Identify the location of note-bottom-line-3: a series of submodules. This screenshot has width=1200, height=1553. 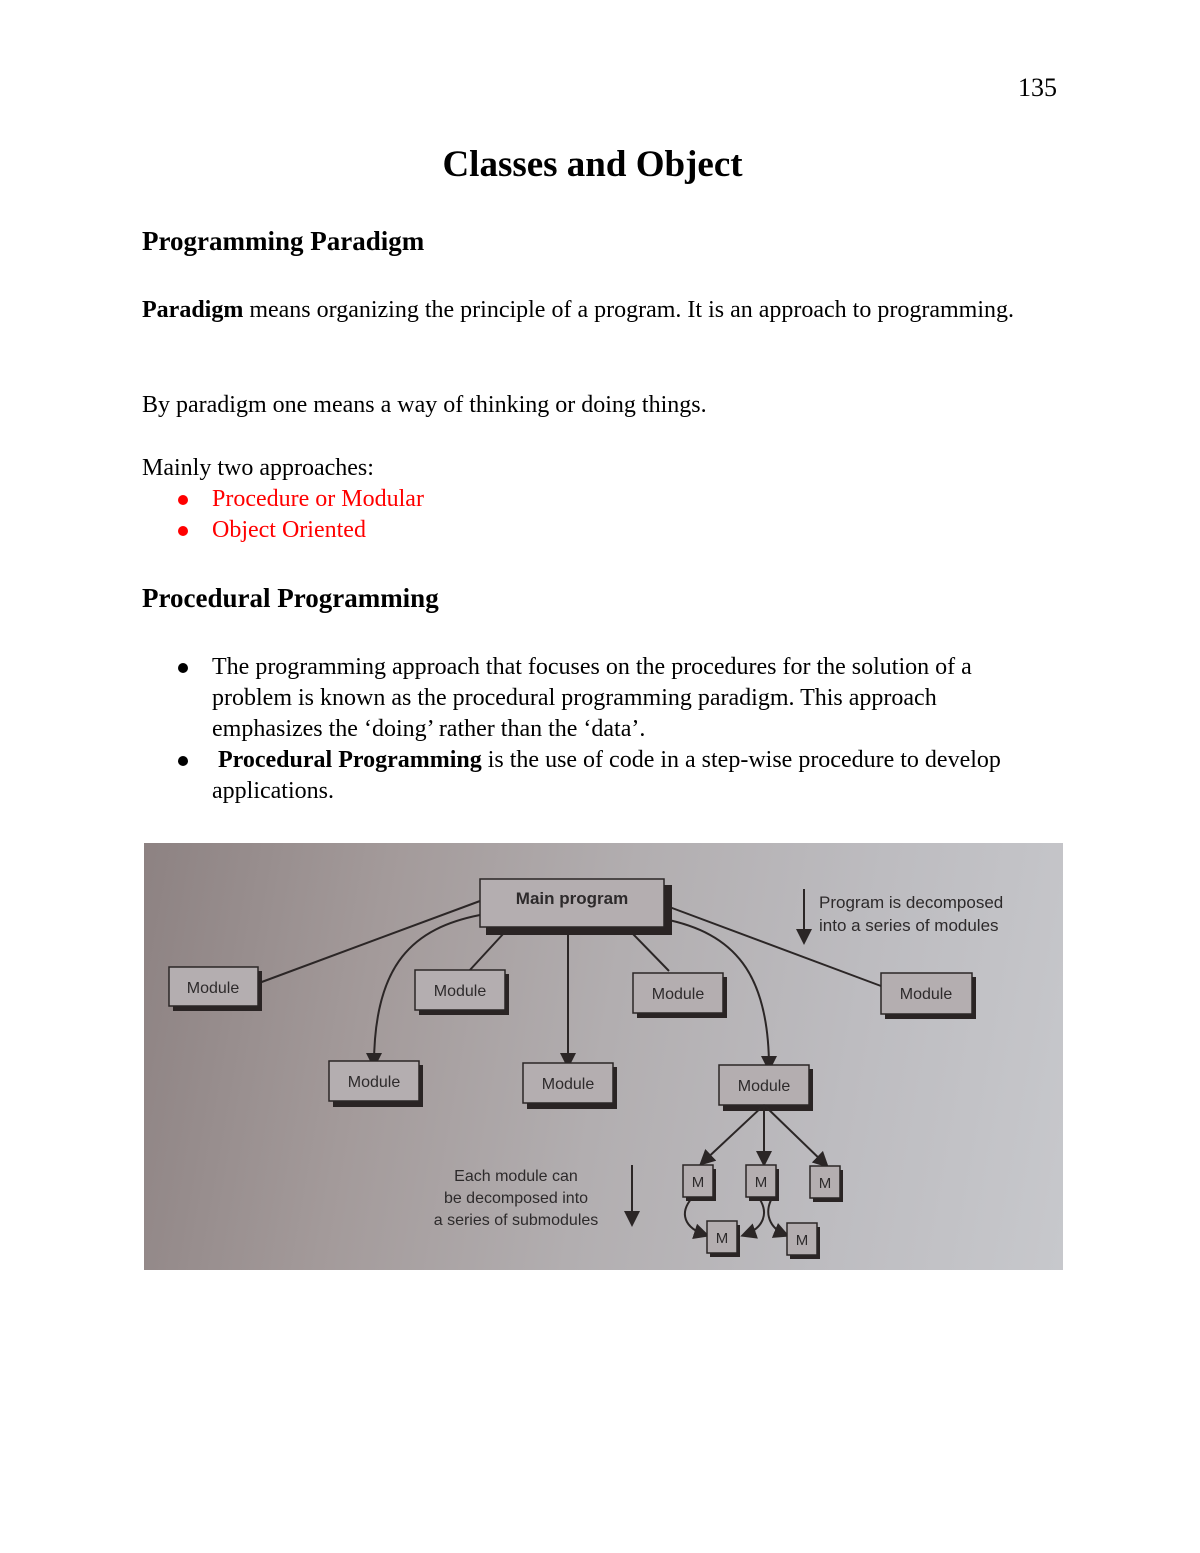
(516, 1220).